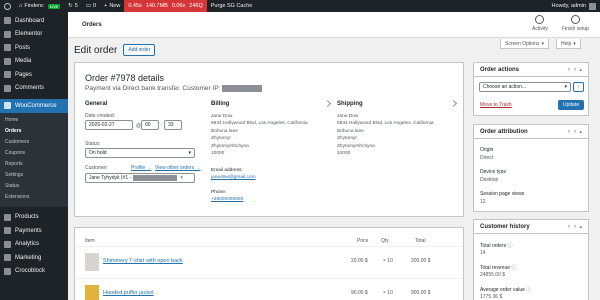  I want to click on sidebar-item-woocommerce: WooCommerce, so click(34, 106).